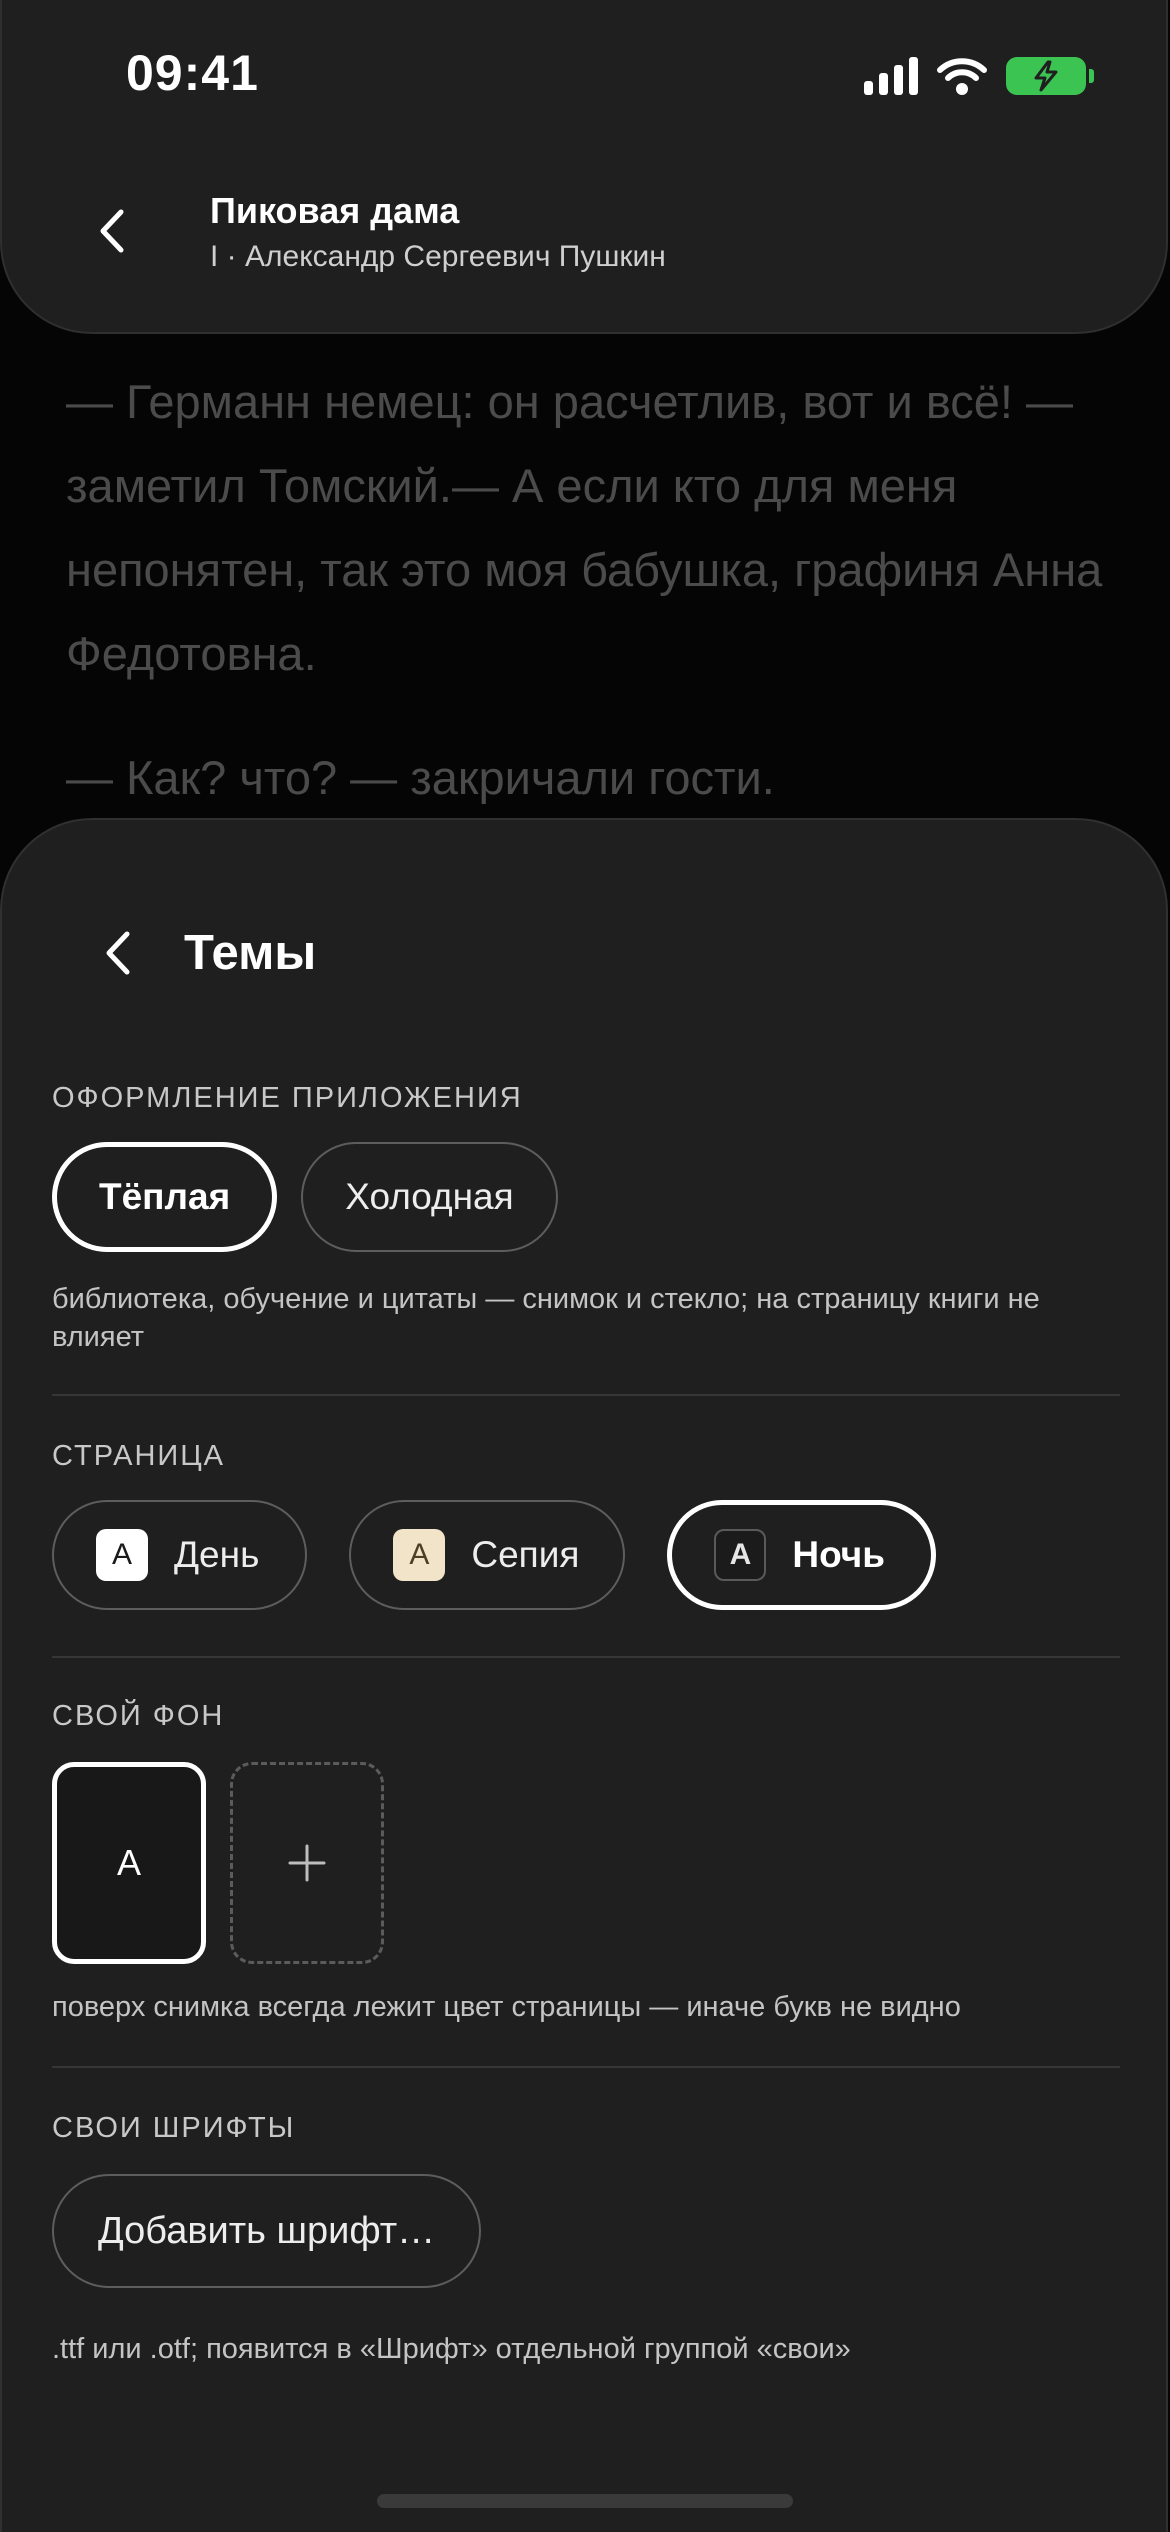  Describe the element at coordinates (287, 1098) in the screenshot. I see `section-label-app-theme: ОФОРМЛЕНИЕ ПРИЛОЖЕНИЯ` at that location.